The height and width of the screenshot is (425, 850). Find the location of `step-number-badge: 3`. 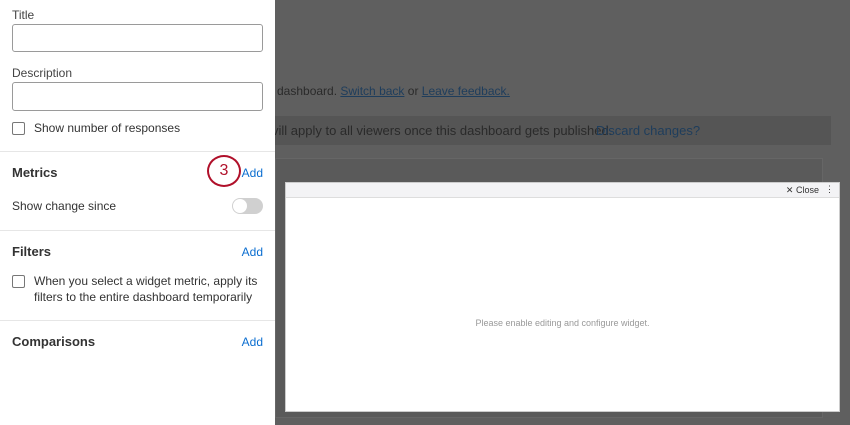

step-number-badge: 3 is located at coordinates (224, 171).